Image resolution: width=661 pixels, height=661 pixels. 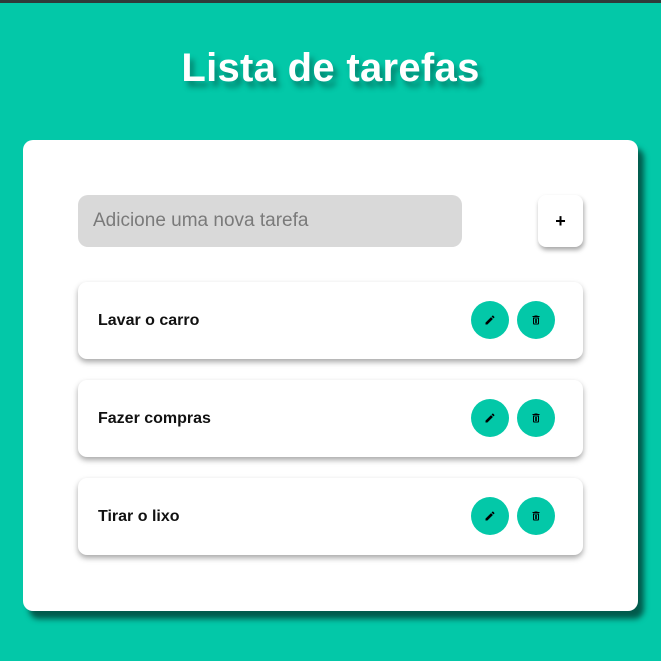 What do you see at coordinates (139, 516) in the screenshot?
I see `task-label: Tirar o lixo` at bounding box center [139, 516].